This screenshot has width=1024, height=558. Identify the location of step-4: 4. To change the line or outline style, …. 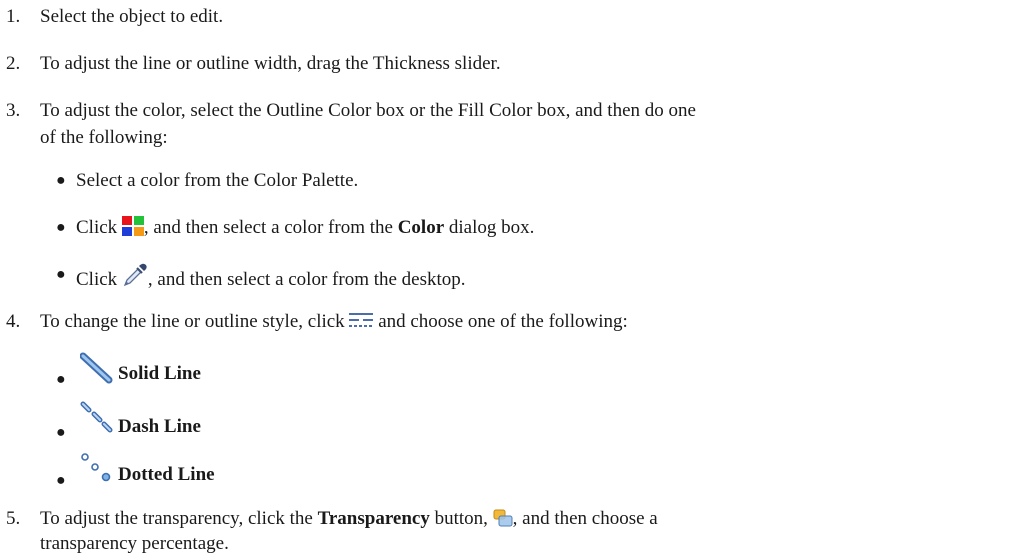
(314, 323).